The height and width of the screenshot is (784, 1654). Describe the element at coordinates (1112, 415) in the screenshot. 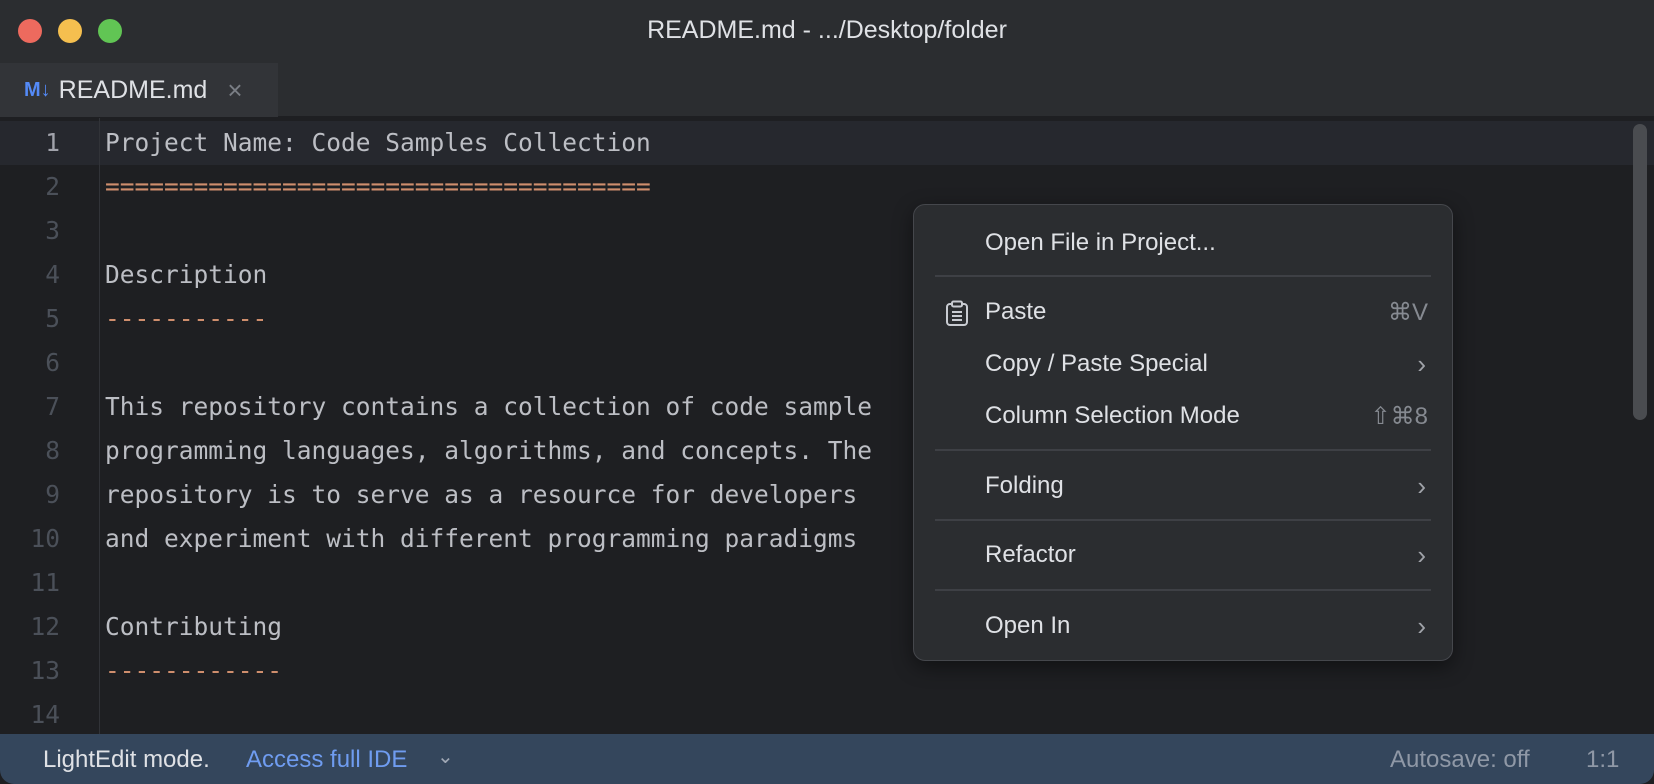

I see `menu-item-label: Column Selection Mode` at that location.